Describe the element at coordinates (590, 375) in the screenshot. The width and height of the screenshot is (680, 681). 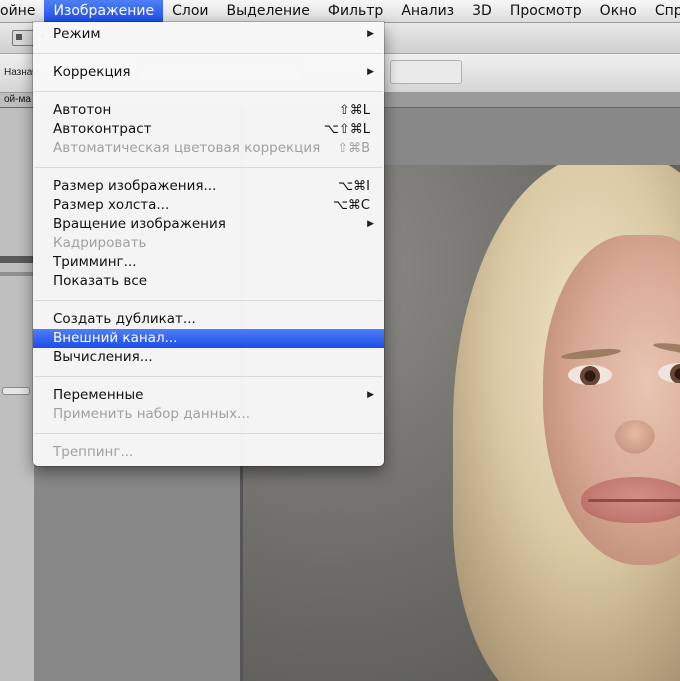
I see `photo-eye` at that location.